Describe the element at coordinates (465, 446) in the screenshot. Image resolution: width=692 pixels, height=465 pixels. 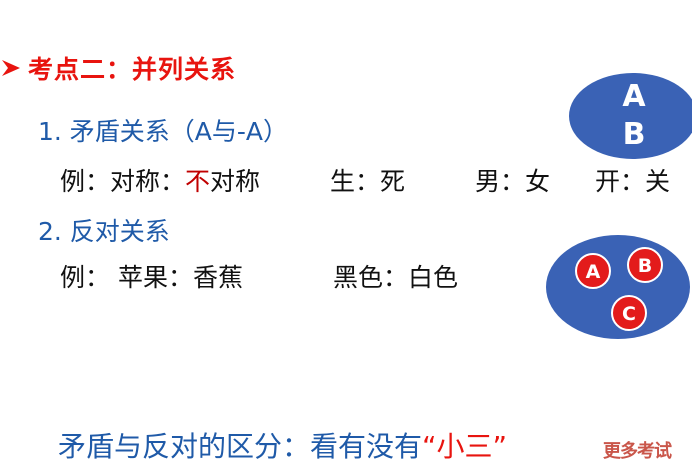
I see `footer-highlight: “小三”` at that location.